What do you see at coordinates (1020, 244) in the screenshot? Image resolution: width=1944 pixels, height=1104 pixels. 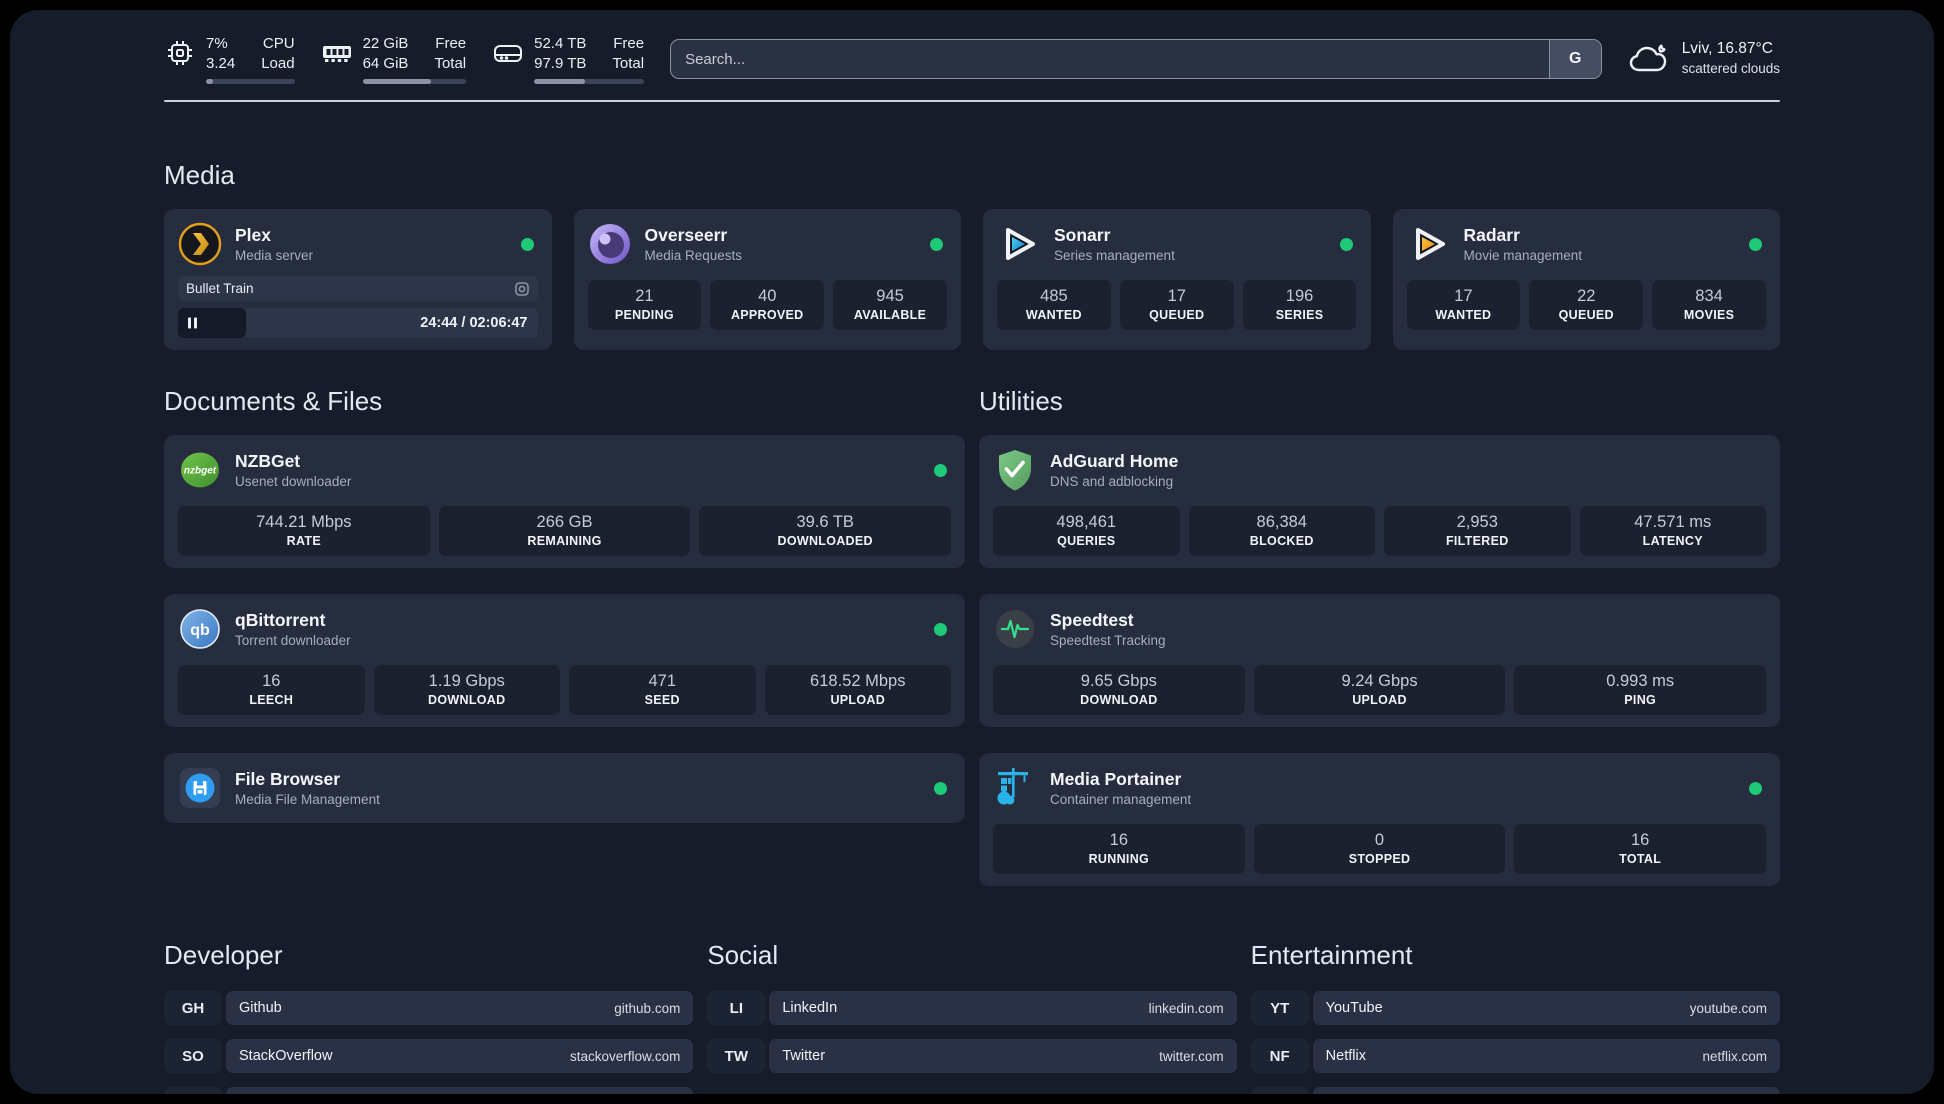 I see `sonarr-icon` at bounding box center [1020, 244].